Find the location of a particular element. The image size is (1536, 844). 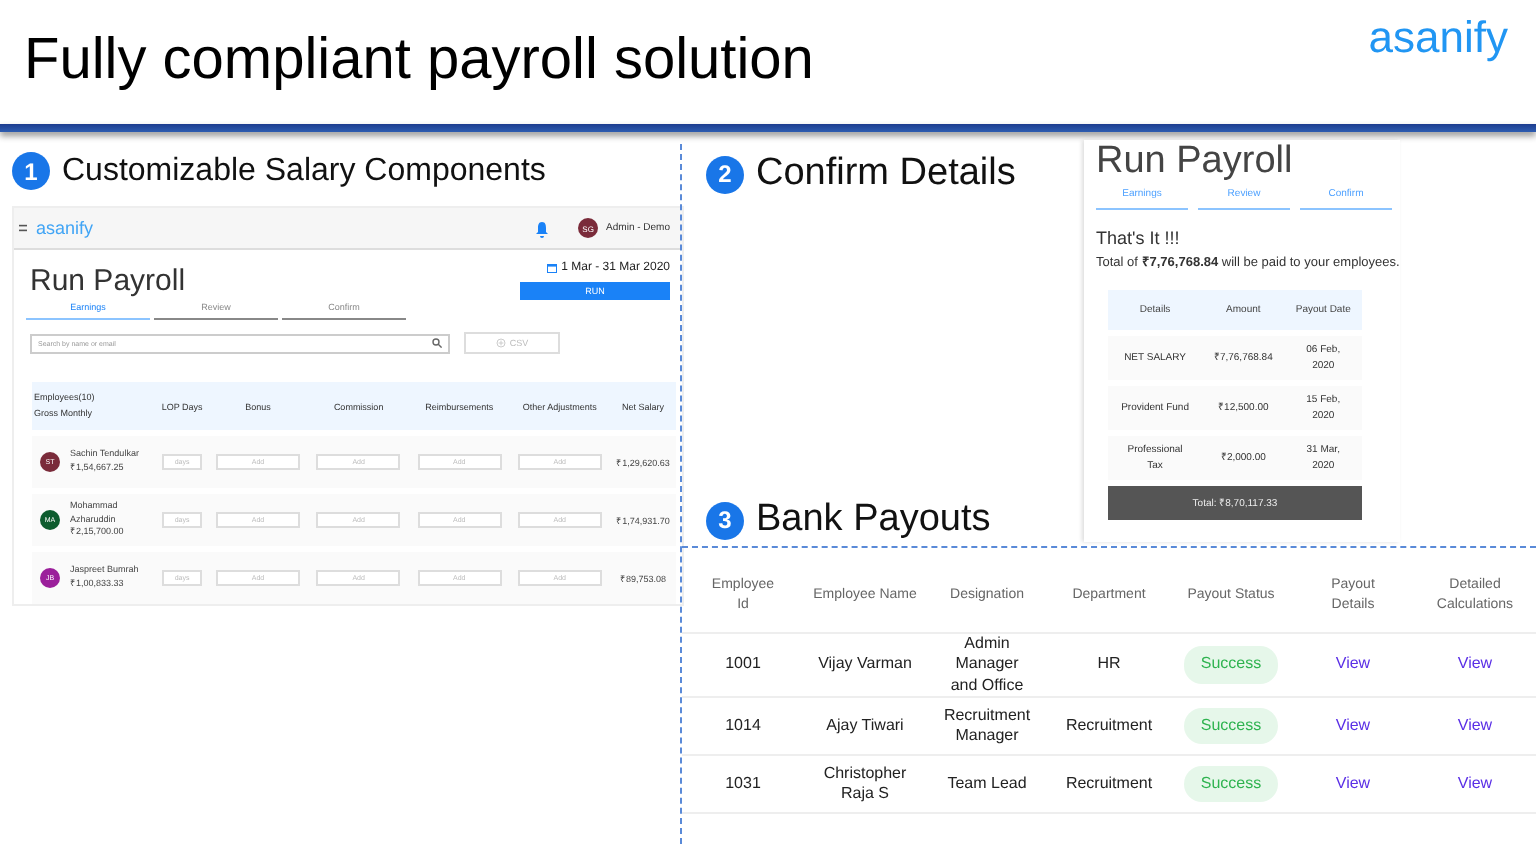

table-cell: HR is located at coordinates (1109, 665).